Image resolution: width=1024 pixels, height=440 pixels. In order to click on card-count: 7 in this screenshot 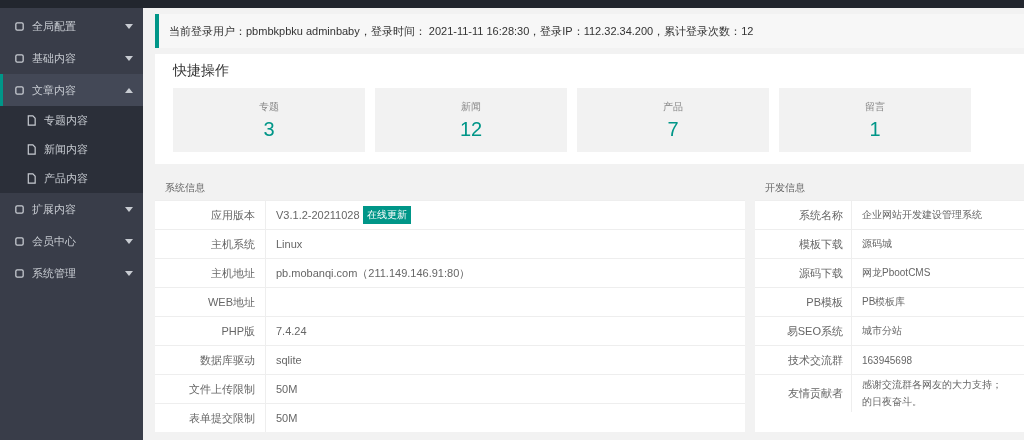, I will do `click(673, 129)`.